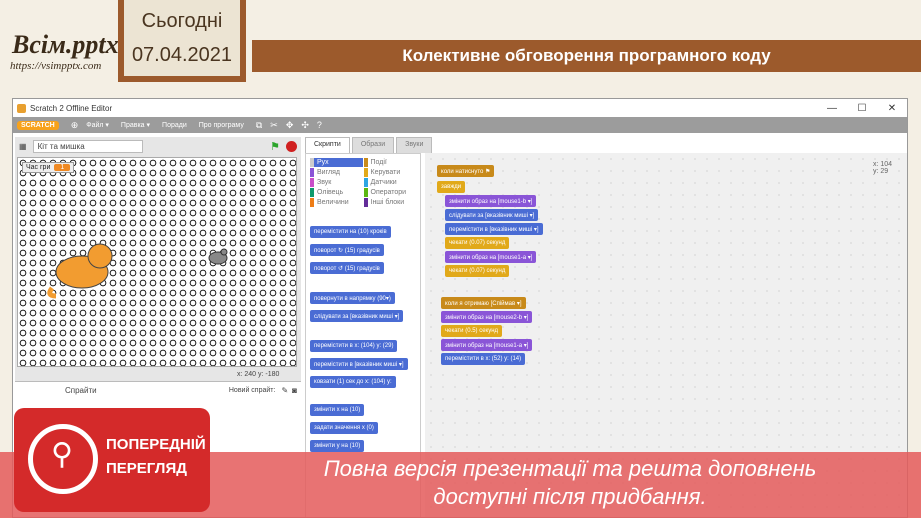 This screenshot has height=518, width=921. I want to click on logo: Всім.pptx, so click(65, 44).